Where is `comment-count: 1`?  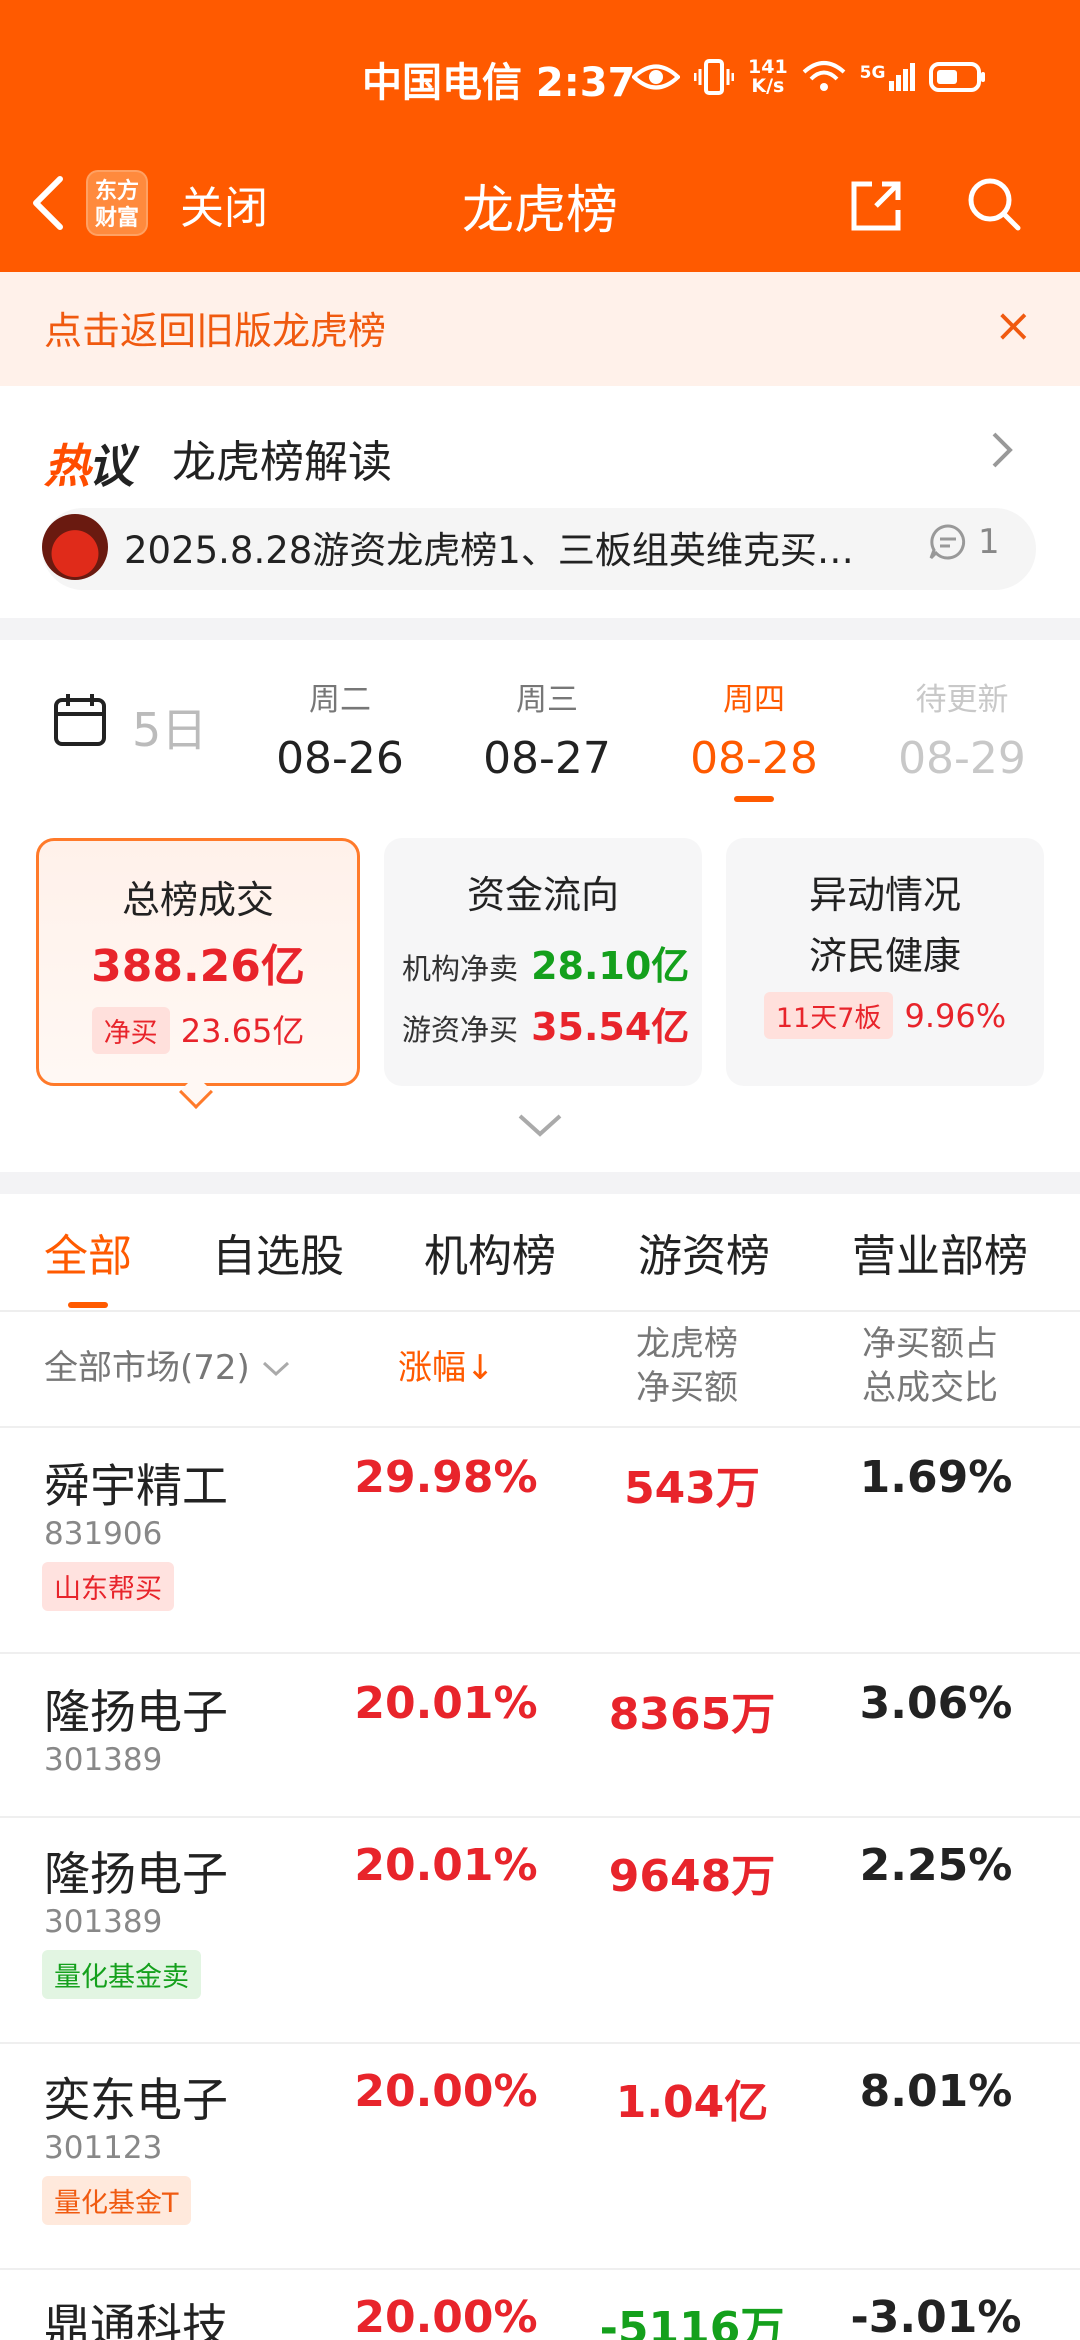 comment-count: 1 is located at coordinates (964, 542).